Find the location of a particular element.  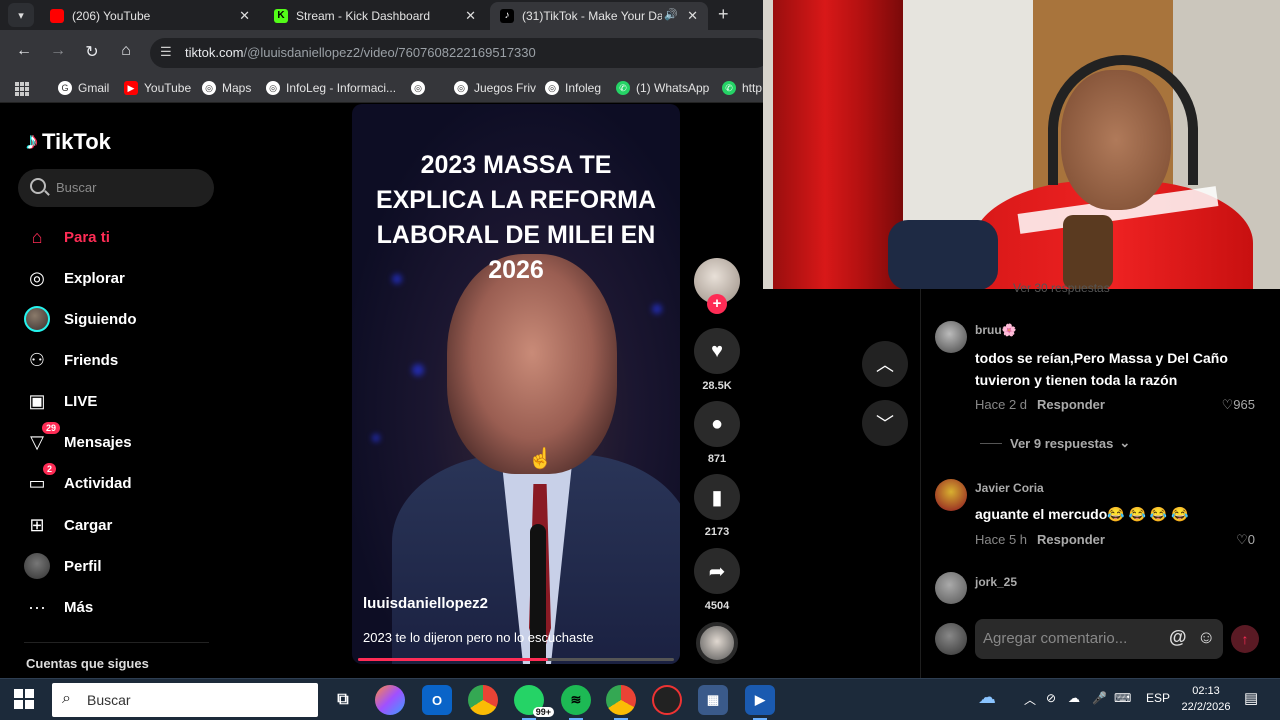

nav-live: ▣ LIVE is located at coordinates (124, 401).